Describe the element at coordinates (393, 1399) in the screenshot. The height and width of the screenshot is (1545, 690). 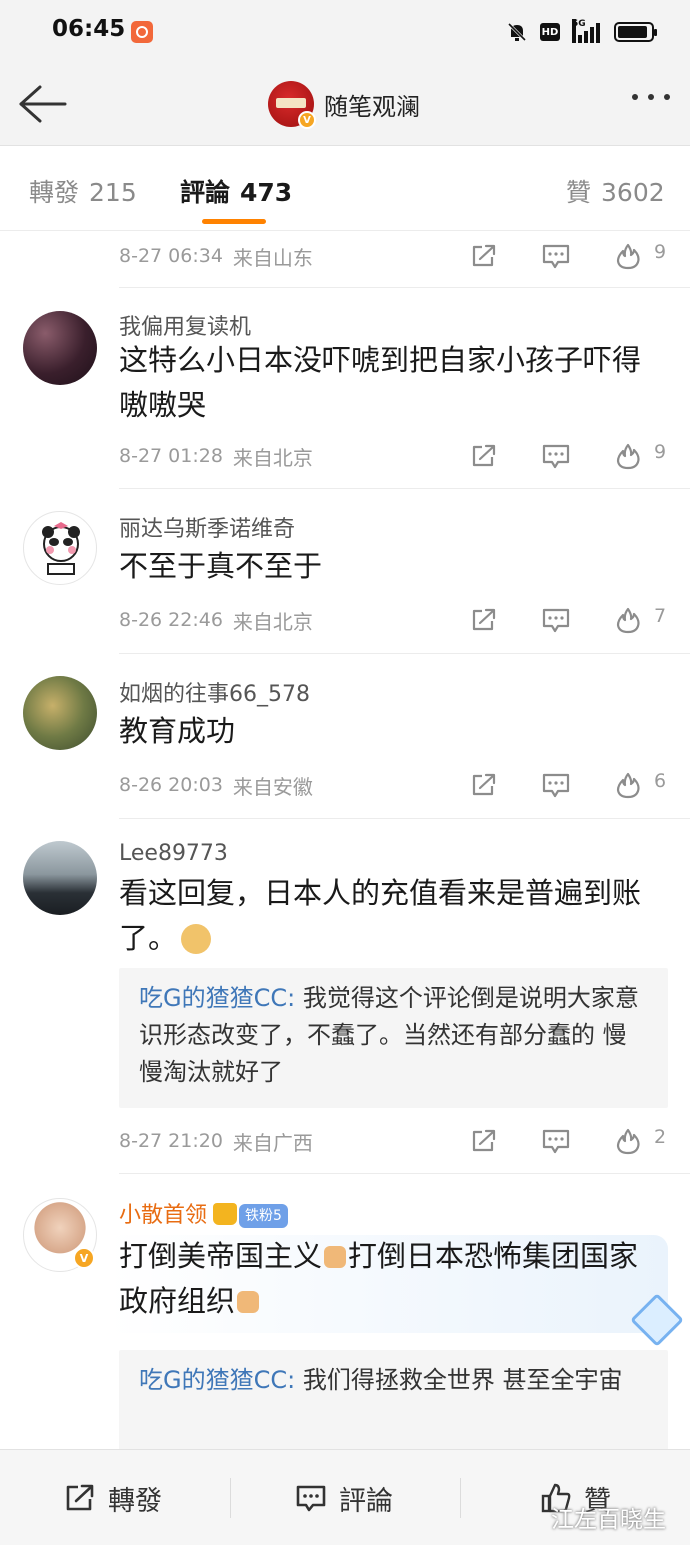
I see `nested-reply: 吃G的猹猹CC: 我们得拯救全世界 甚至全宇宙` at that location.